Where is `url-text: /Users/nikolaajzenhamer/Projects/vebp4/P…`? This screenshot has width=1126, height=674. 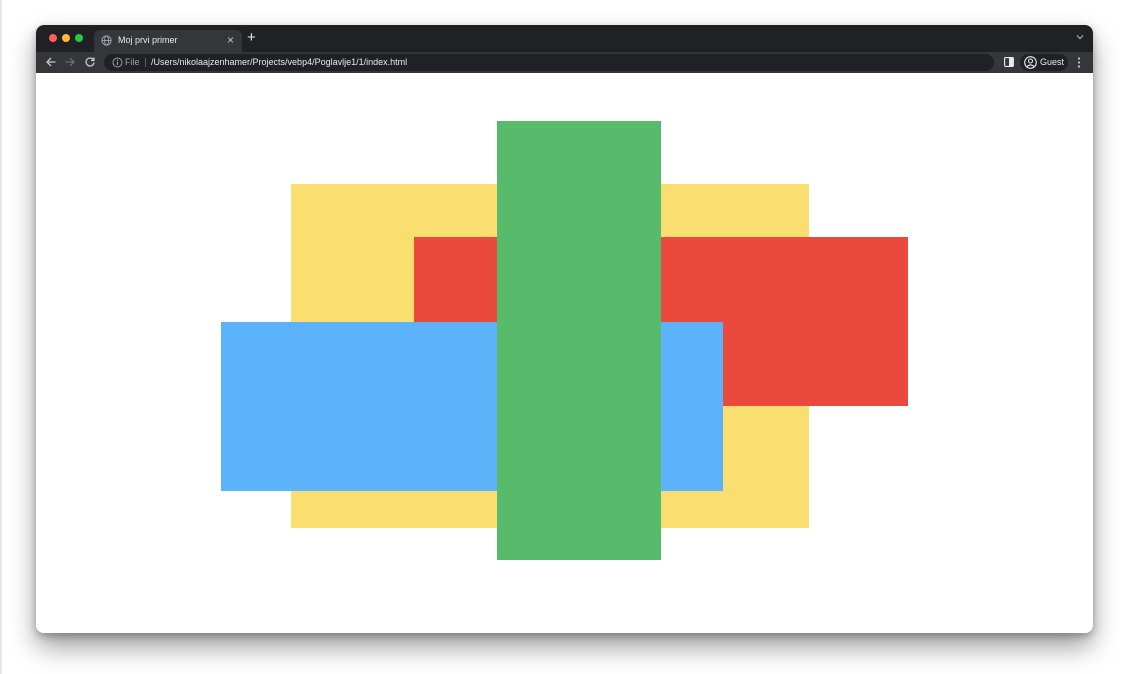 url-text: /Users/nikolaajzenhamer/Projects/vebp4/P… is located at coordinates (279, 62).